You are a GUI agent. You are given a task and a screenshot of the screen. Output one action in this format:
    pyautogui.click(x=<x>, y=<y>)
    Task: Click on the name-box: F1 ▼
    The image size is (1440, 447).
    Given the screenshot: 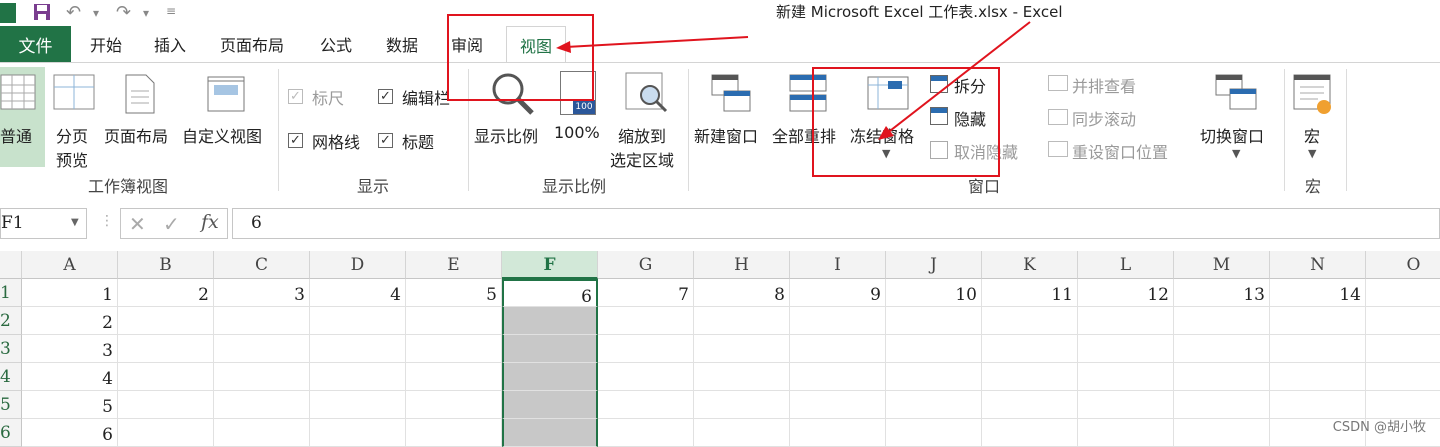 What is the action you would take?
    pyautogui.click(x=43, y=223)
    